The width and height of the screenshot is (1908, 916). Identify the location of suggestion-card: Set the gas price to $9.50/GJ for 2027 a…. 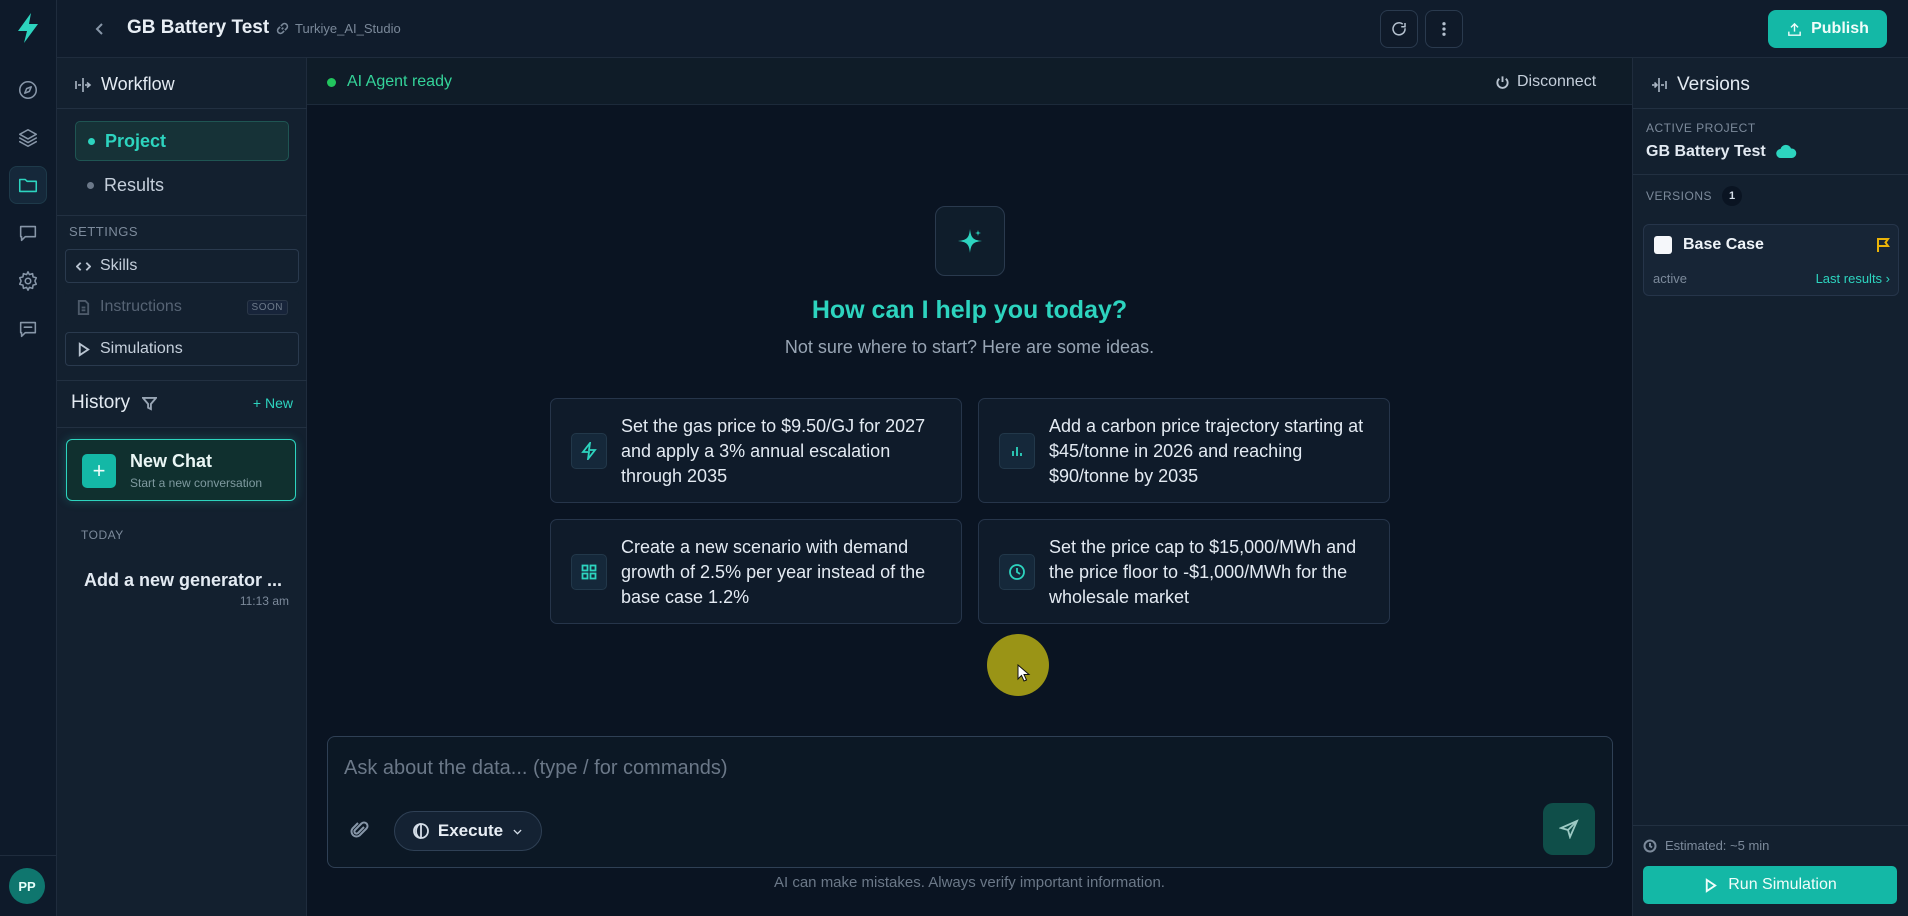
(756, 450).